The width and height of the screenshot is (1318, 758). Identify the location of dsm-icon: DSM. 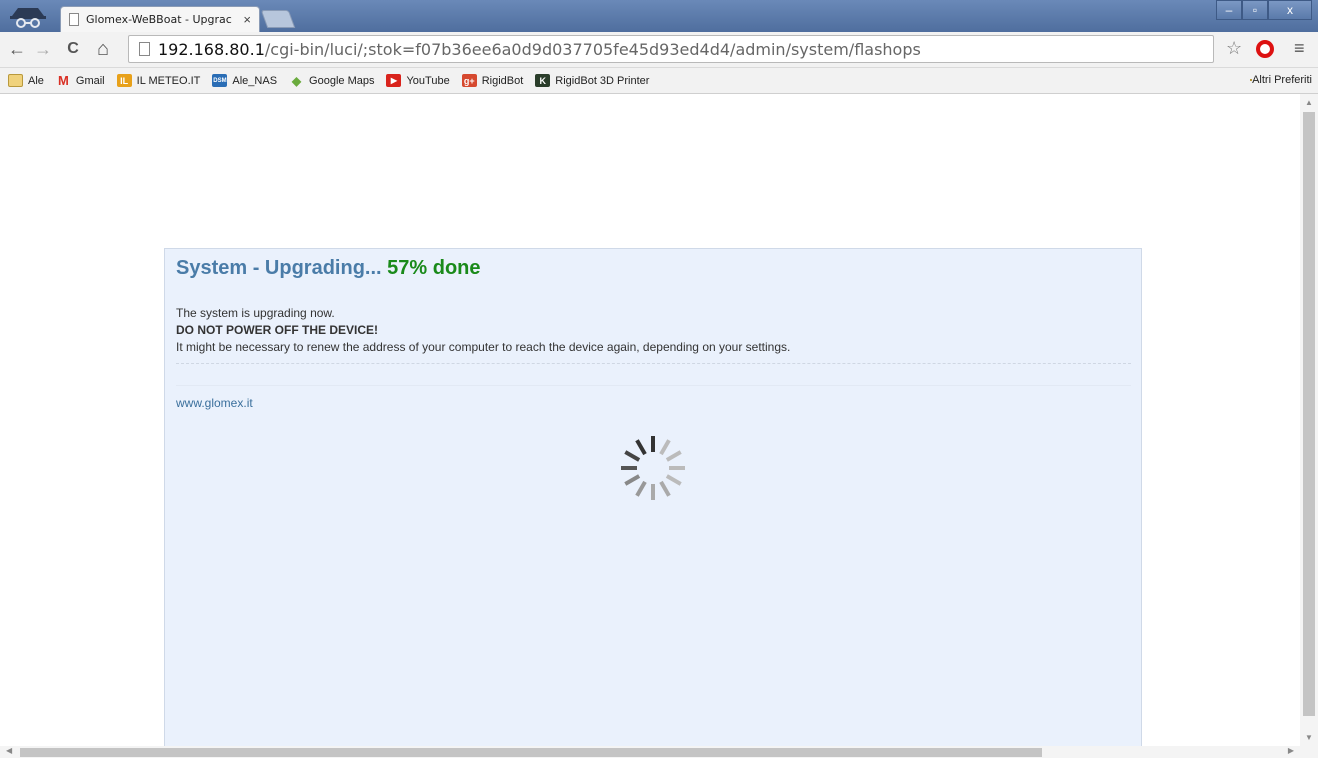
(220, 80).